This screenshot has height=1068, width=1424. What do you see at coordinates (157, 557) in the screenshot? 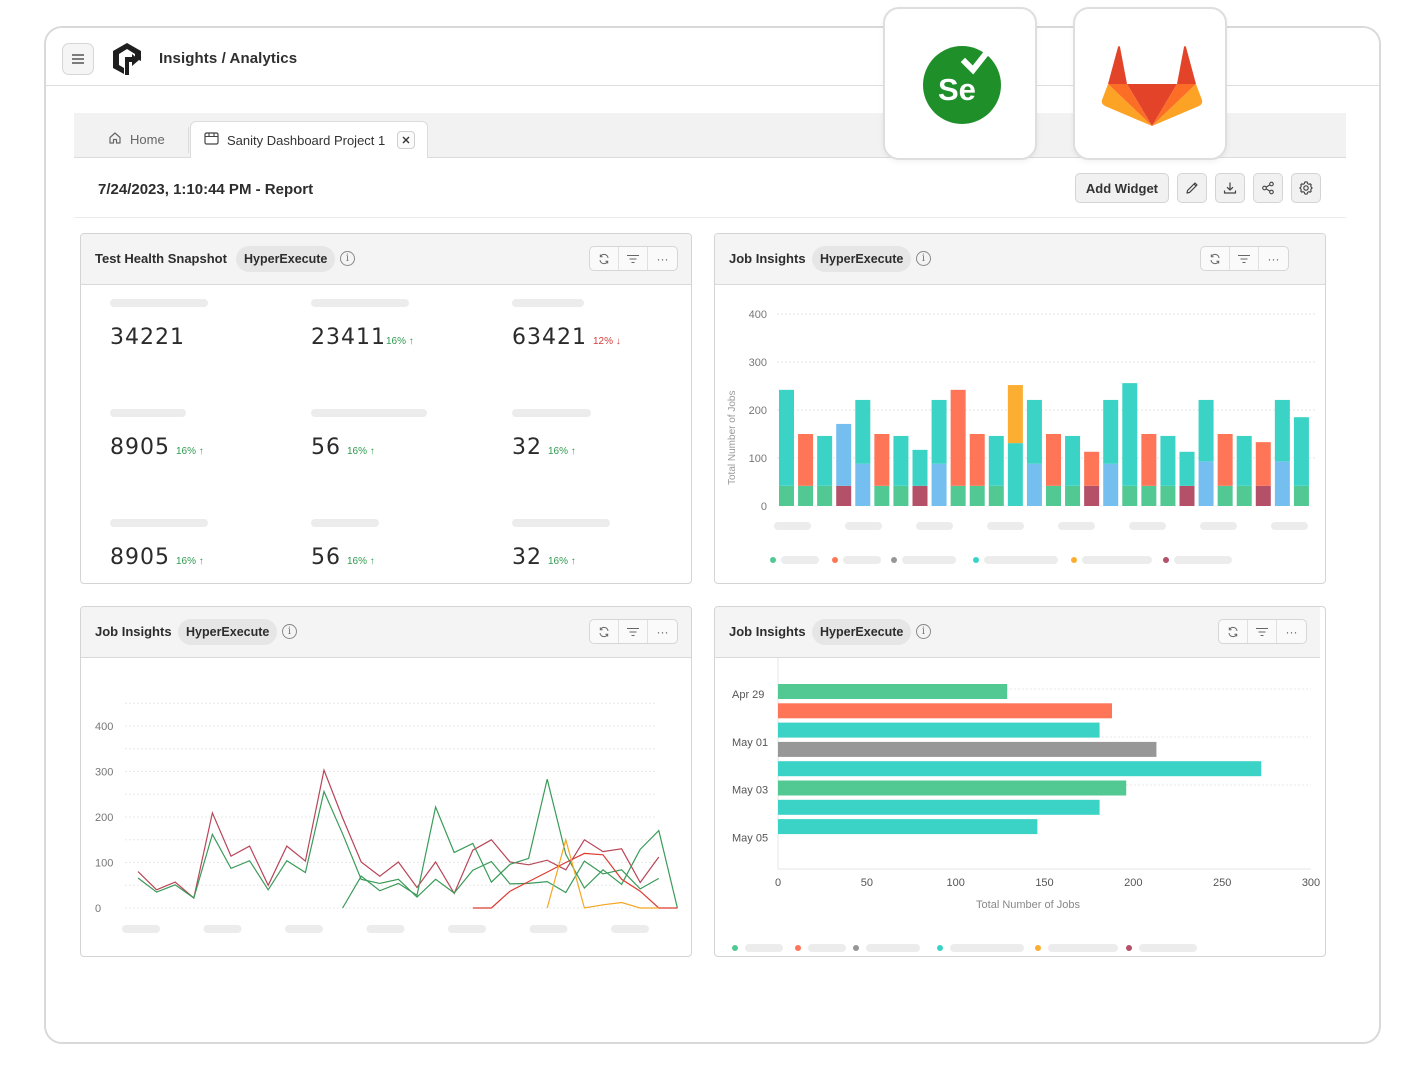
I see `stat-value: 8905 16% ↑` at bounding box center [157, 557].